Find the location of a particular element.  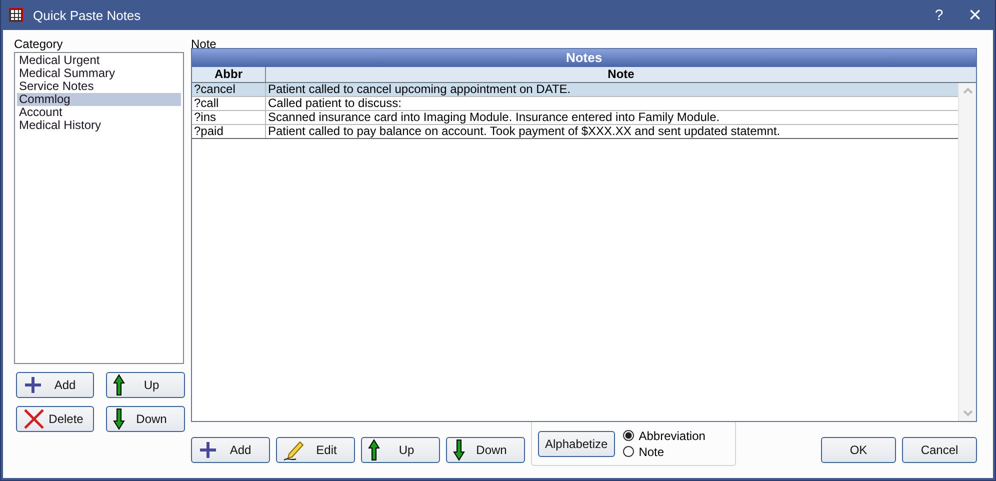

help-button: ? is located at coordinates (939, 15).